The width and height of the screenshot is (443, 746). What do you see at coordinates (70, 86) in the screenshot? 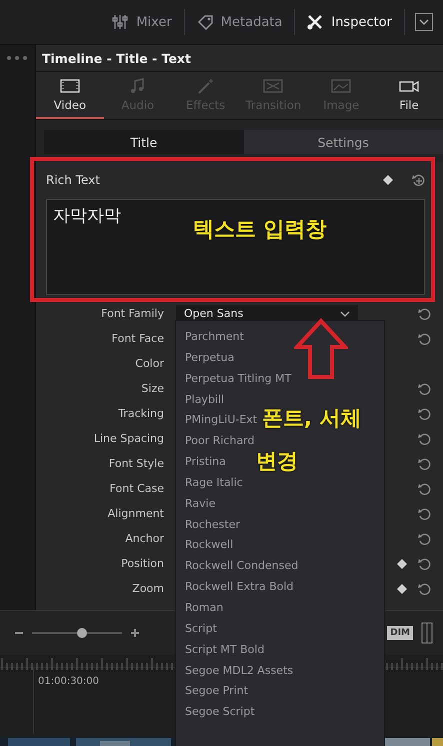
I see `film-icon` at bounding box center [70, 86].